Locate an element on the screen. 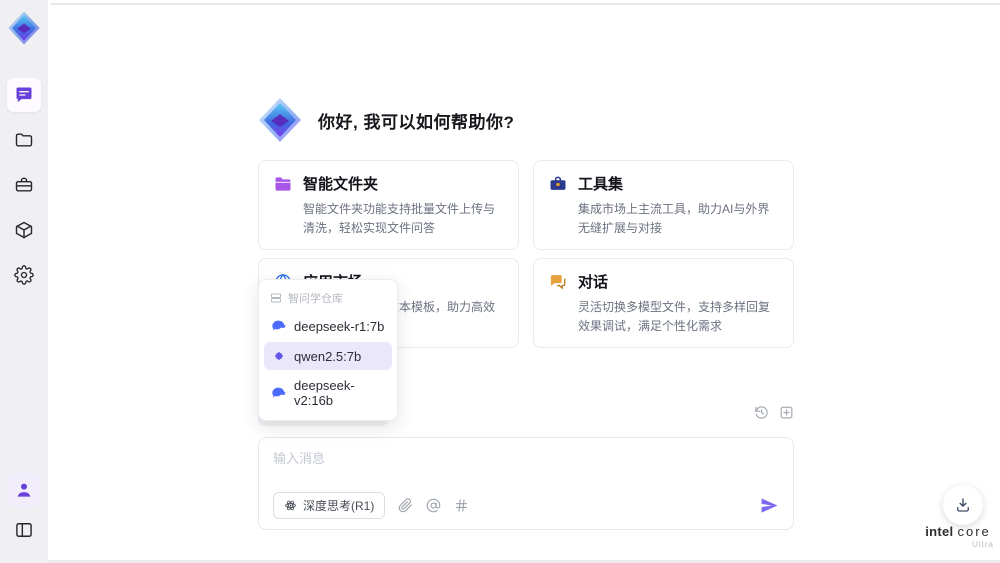  deep-think-toggle: 深度思考(R1) is located at coordinates (329, 505).